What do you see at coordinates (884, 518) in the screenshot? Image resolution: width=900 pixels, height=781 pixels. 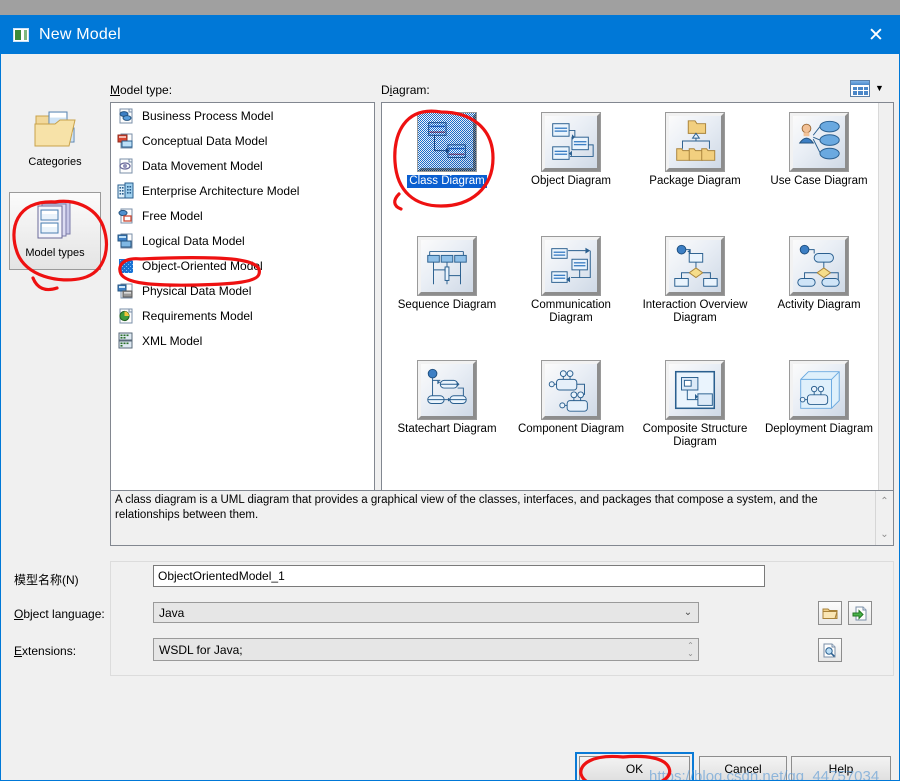 I see `description-scrollbar: ⌃ ⌄` at bounding box center [884, 518].